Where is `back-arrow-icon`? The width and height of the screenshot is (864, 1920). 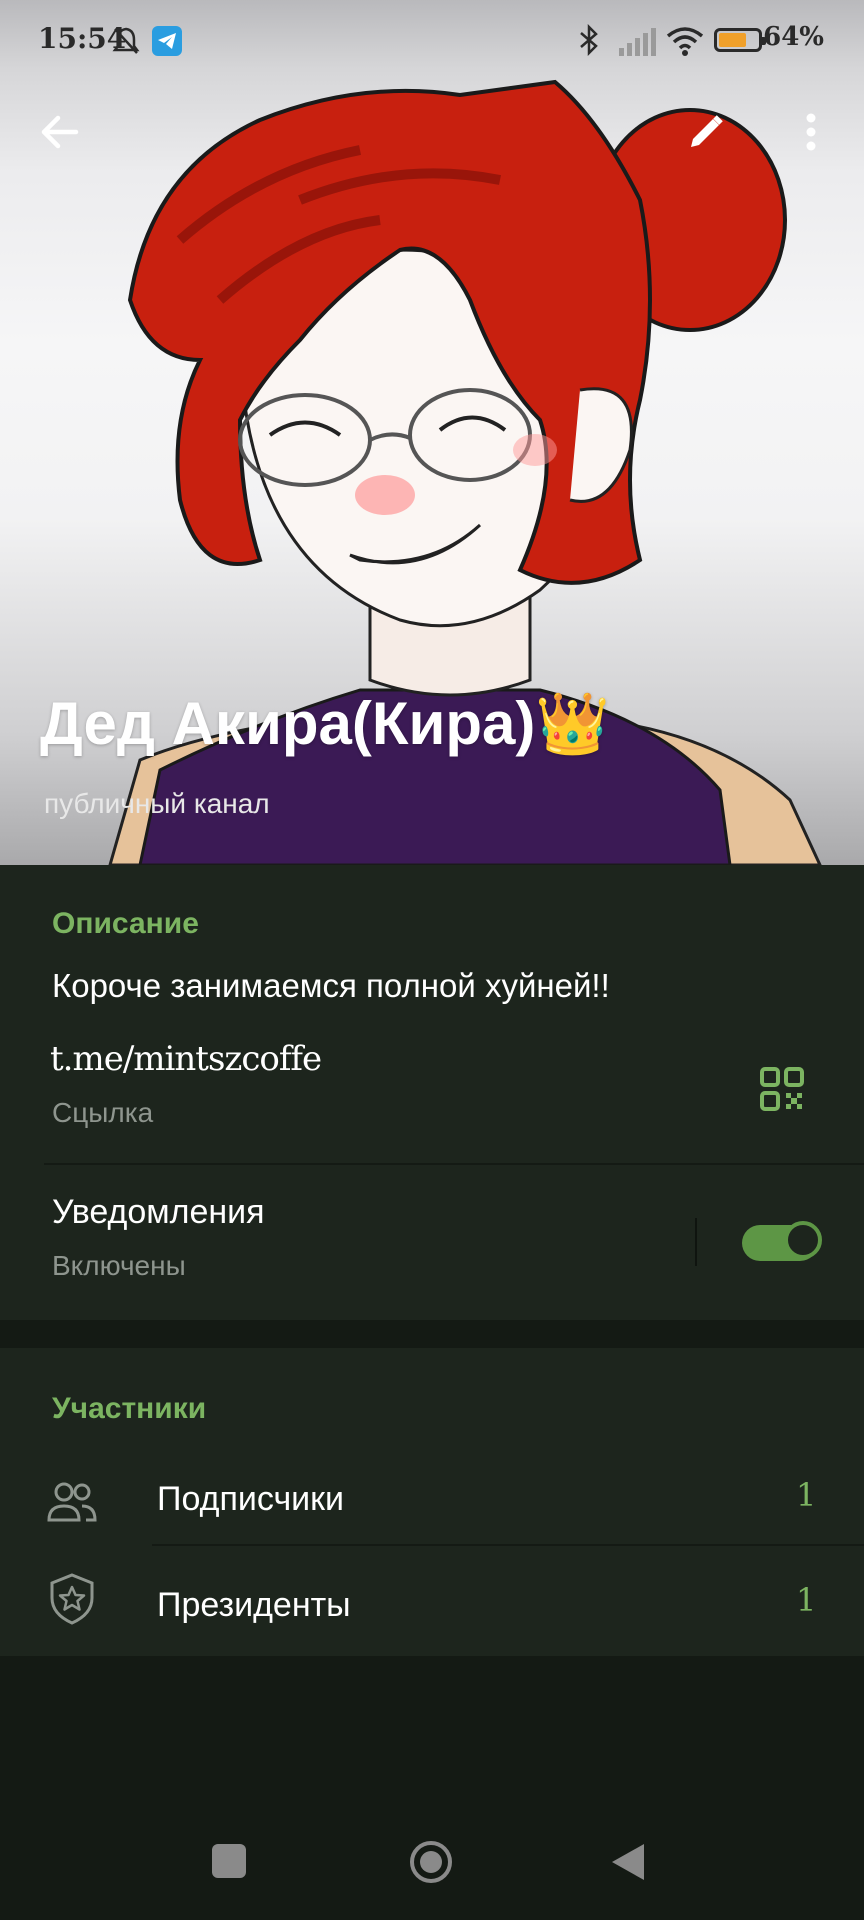 back-arrow-icon is located at coordinates (60, 132).